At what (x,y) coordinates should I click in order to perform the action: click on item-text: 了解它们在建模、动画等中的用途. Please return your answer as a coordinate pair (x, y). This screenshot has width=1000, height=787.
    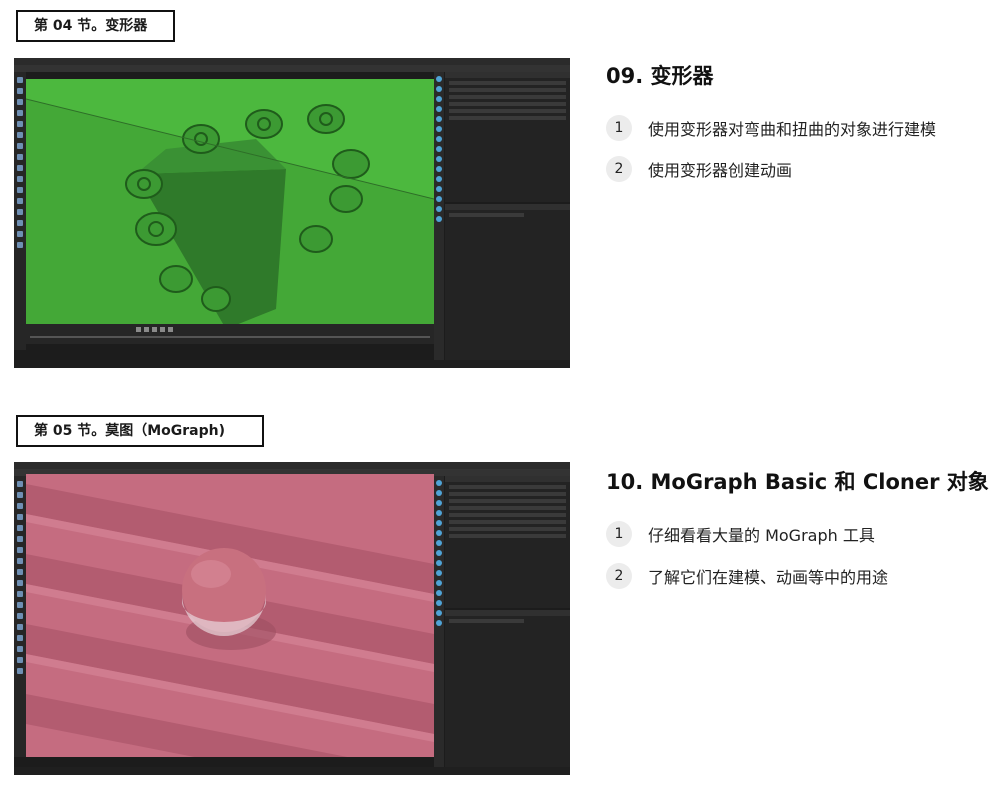
    Looking at the image, I should click on (768, 577).